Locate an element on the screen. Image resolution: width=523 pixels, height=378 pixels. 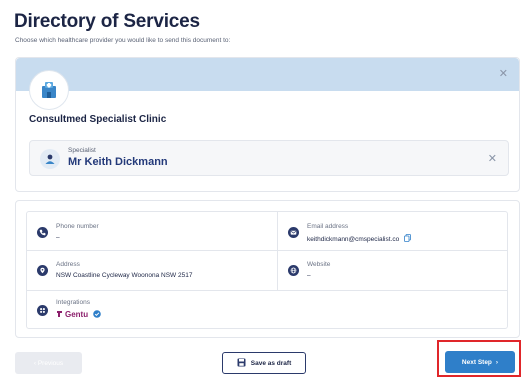
clinic-building-icon is located at coordinates (49, 90).